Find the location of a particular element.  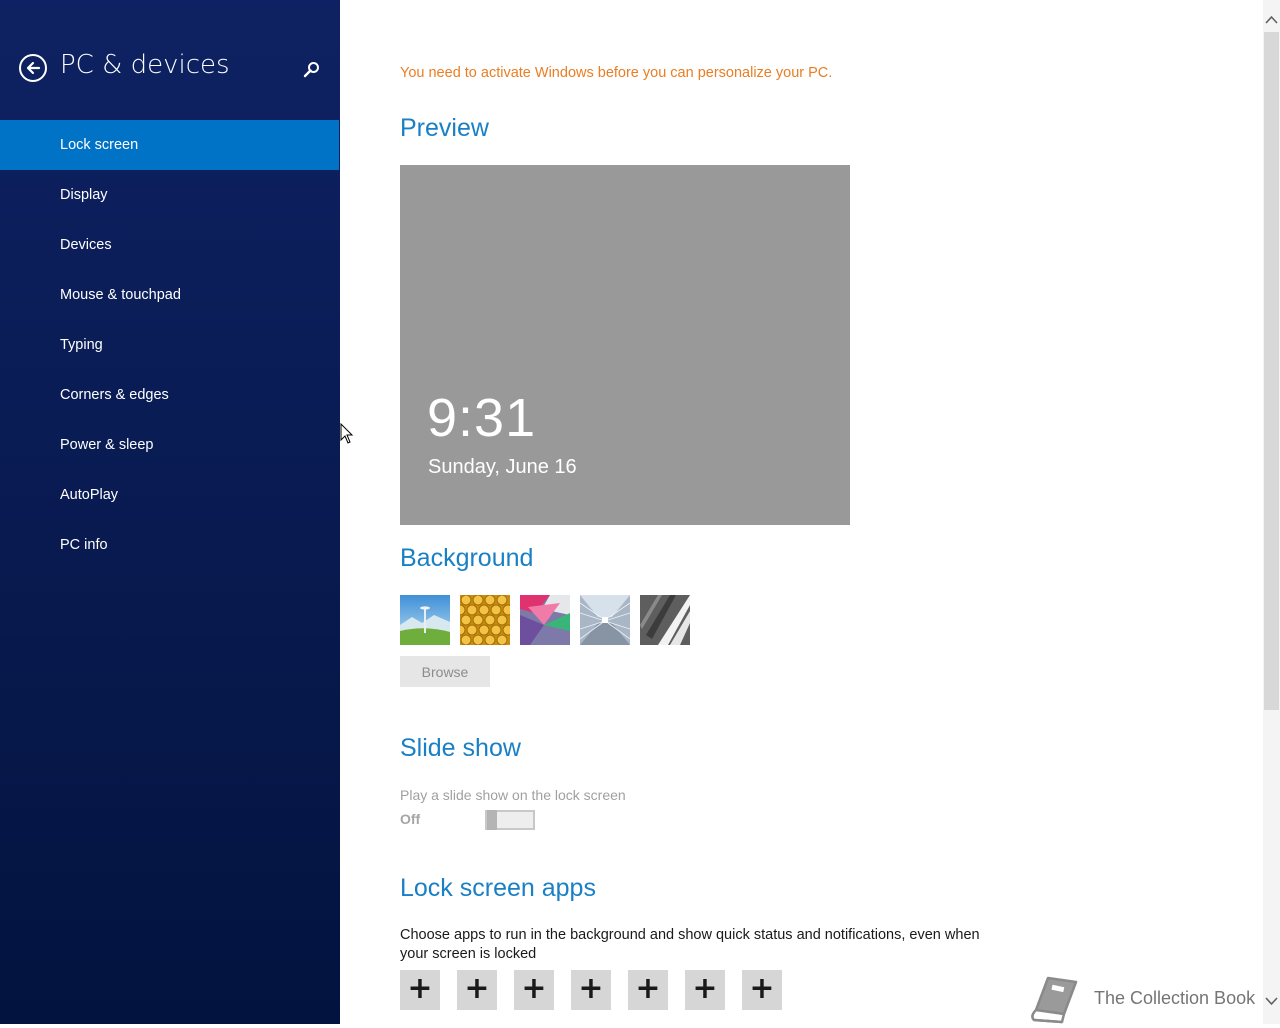

preview-time: 9:31 is located at coordinates (482, 418).